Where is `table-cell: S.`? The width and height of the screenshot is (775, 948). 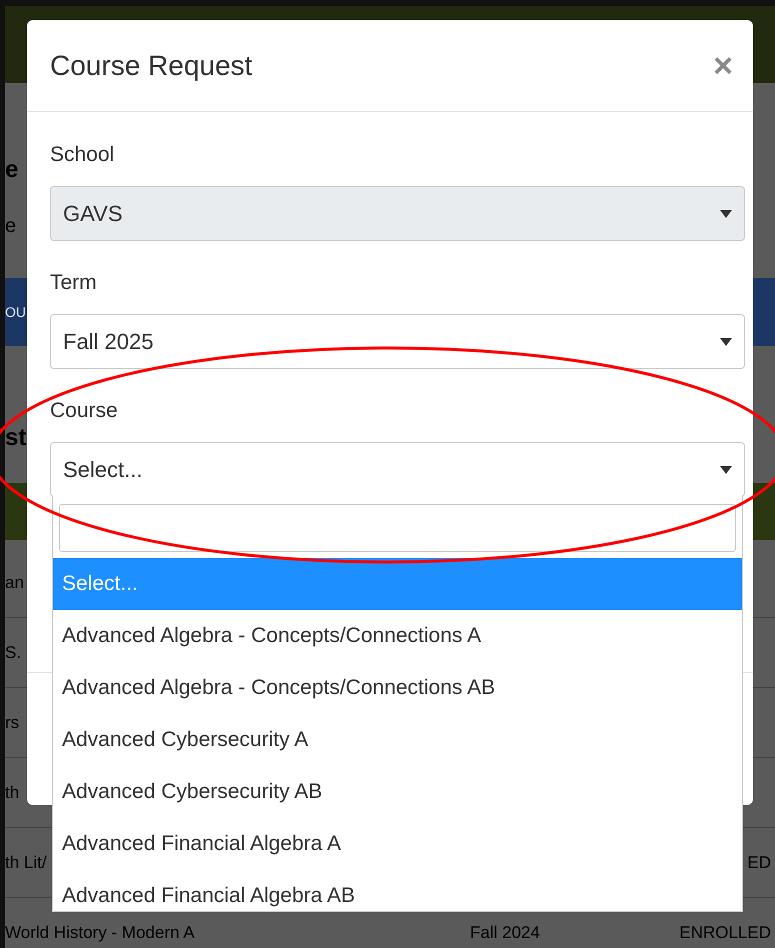 table-cell: S. is located at coordinates (13, 652).